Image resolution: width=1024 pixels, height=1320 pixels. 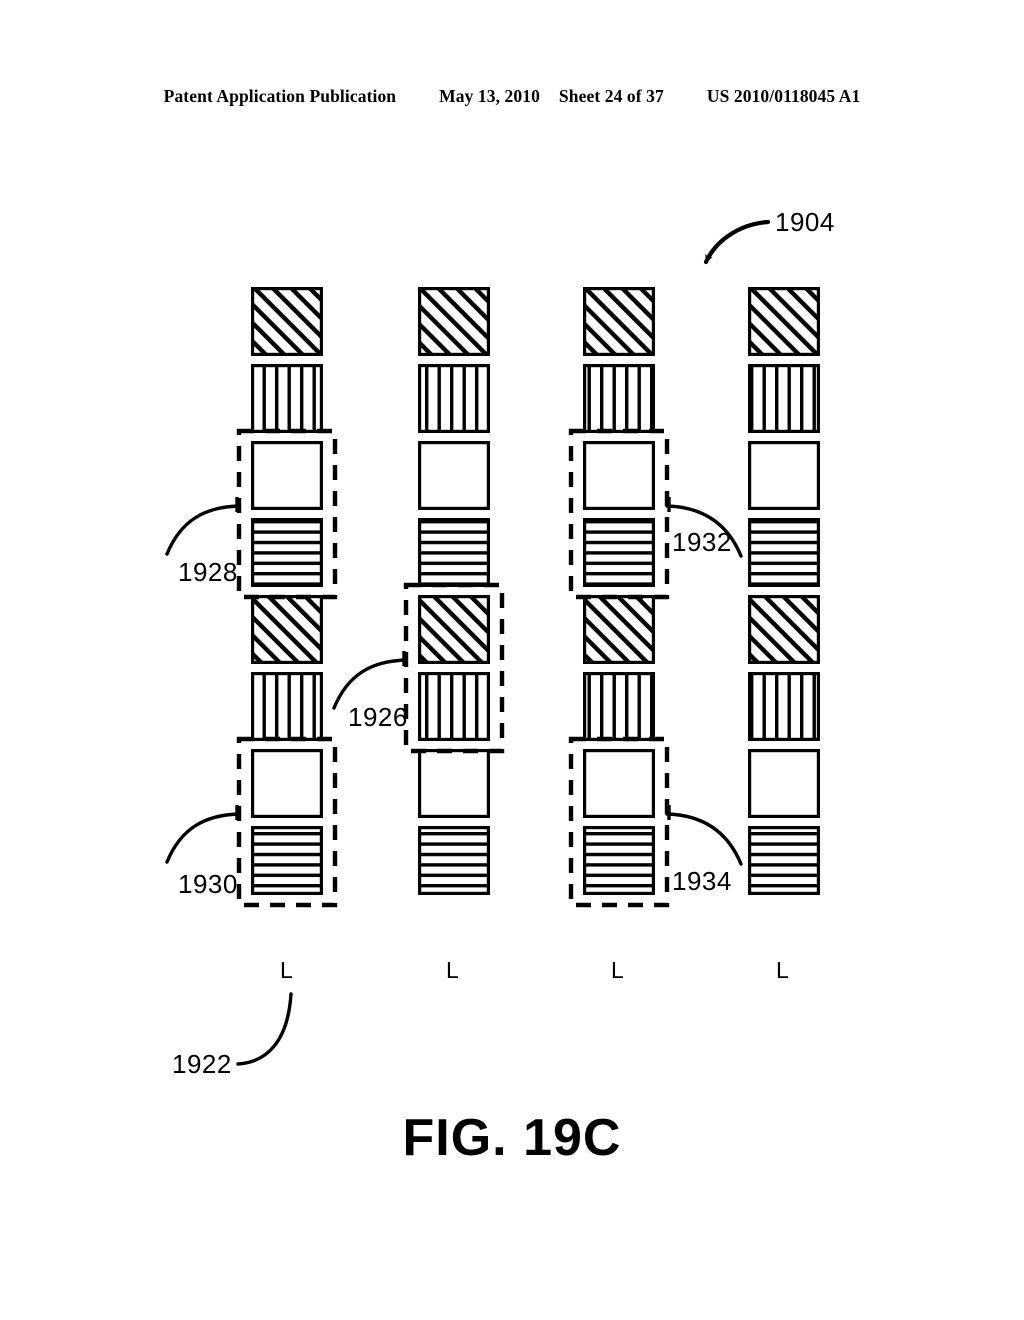 I want to click on leader-line-1934, so click(x=704, y=839).